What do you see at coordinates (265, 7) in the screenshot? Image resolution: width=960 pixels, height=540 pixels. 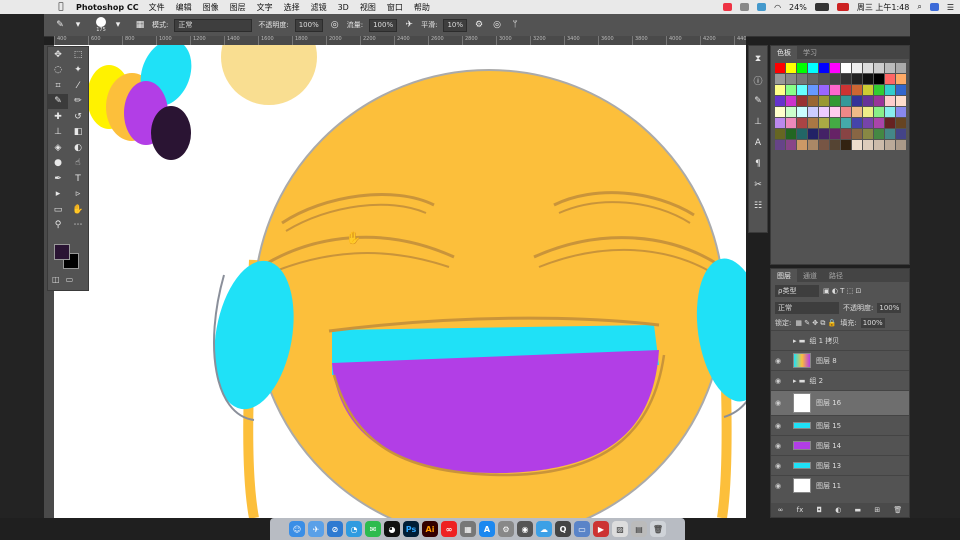 I see `menu-type: 文字` at bounding box center [265, 7].